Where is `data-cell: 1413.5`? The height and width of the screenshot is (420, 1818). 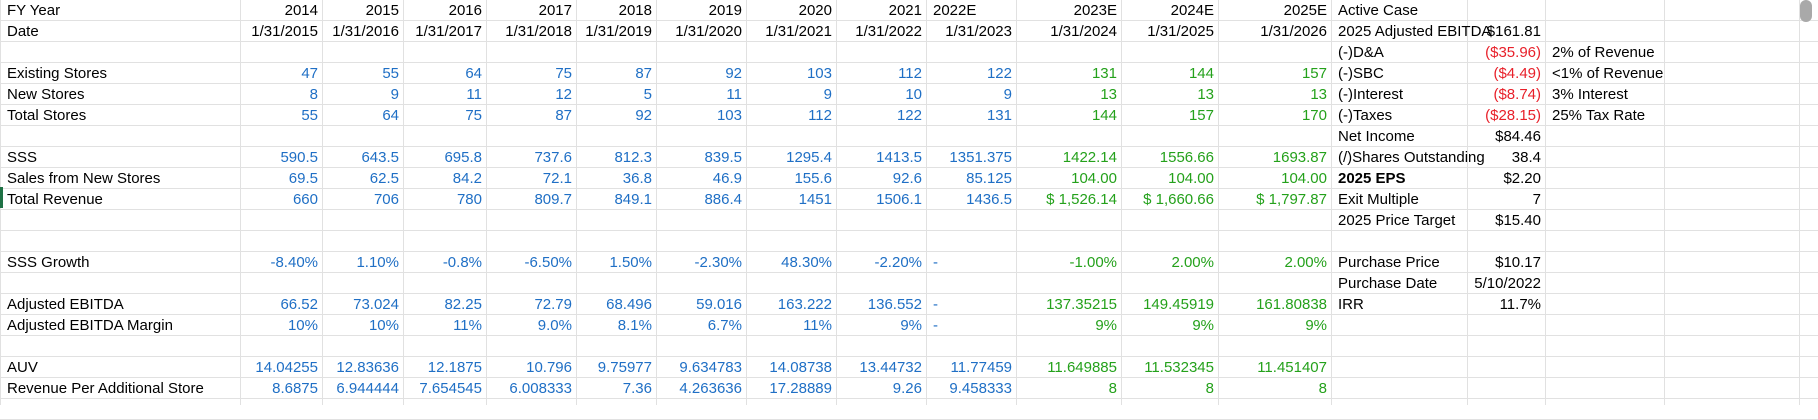 data-cell: 1413.5 is located at coordinates (881, 157).